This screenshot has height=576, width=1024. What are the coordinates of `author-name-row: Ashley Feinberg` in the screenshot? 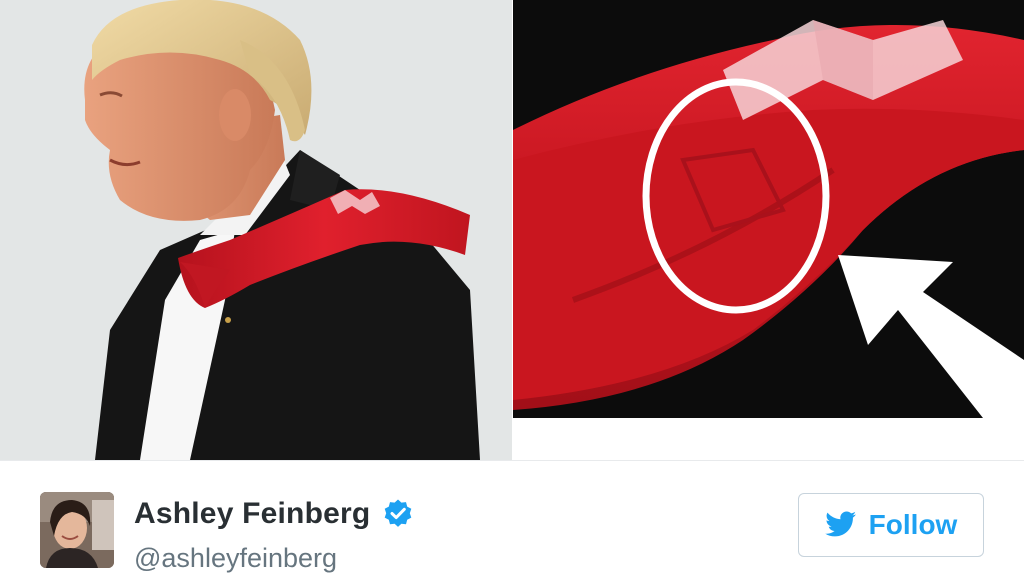 It's located at (274, 514).